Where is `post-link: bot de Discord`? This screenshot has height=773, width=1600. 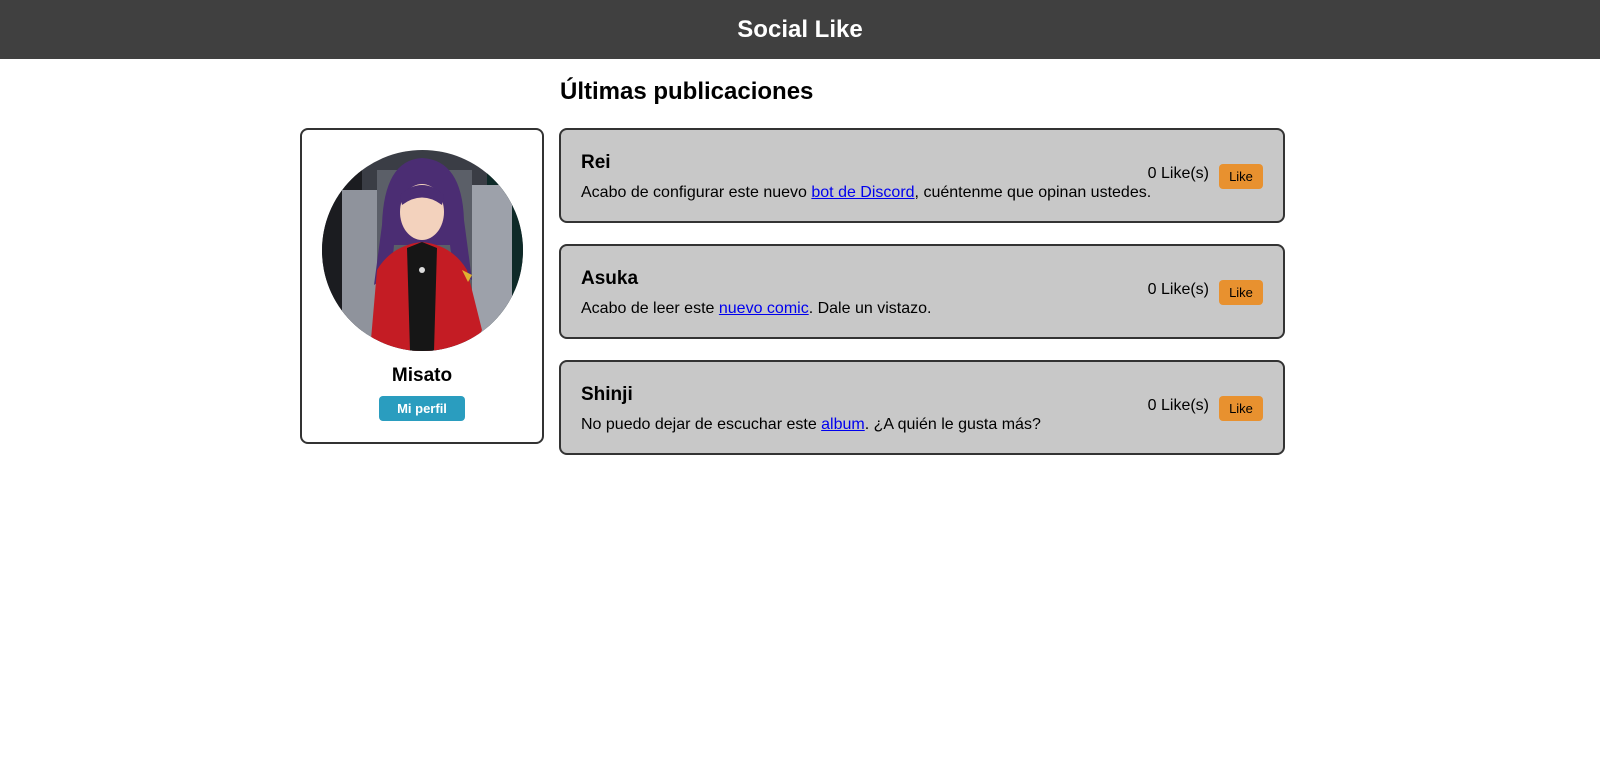
post-link: bot de Discord is located at coordinates (862, 192).